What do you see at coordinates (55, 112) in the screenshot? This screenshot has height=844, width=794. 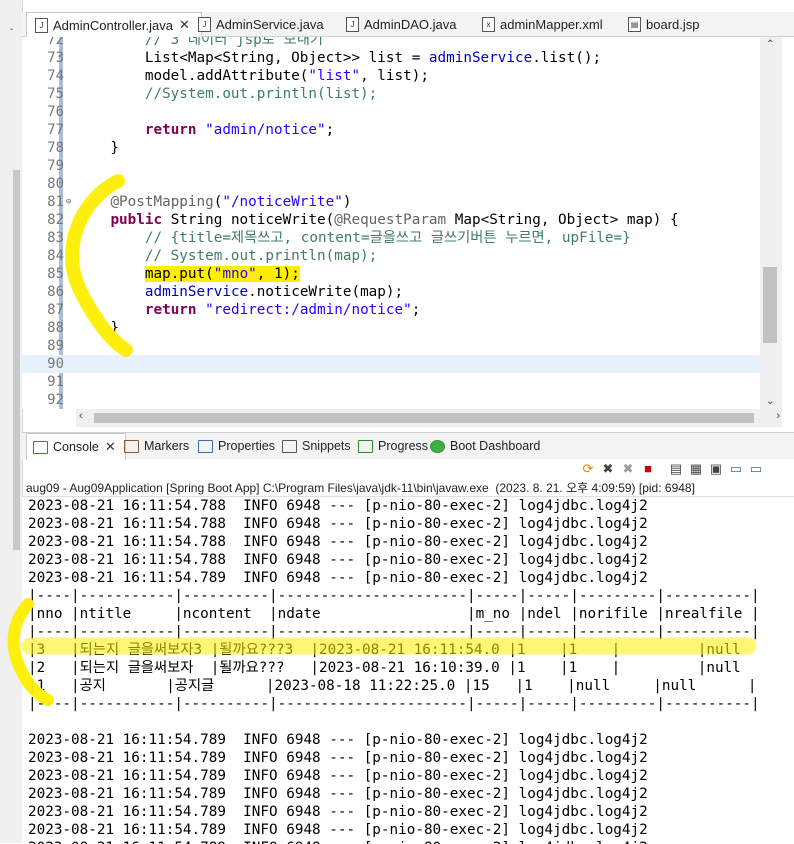 I see `line-number: 76` at bounding box center [55, 112].